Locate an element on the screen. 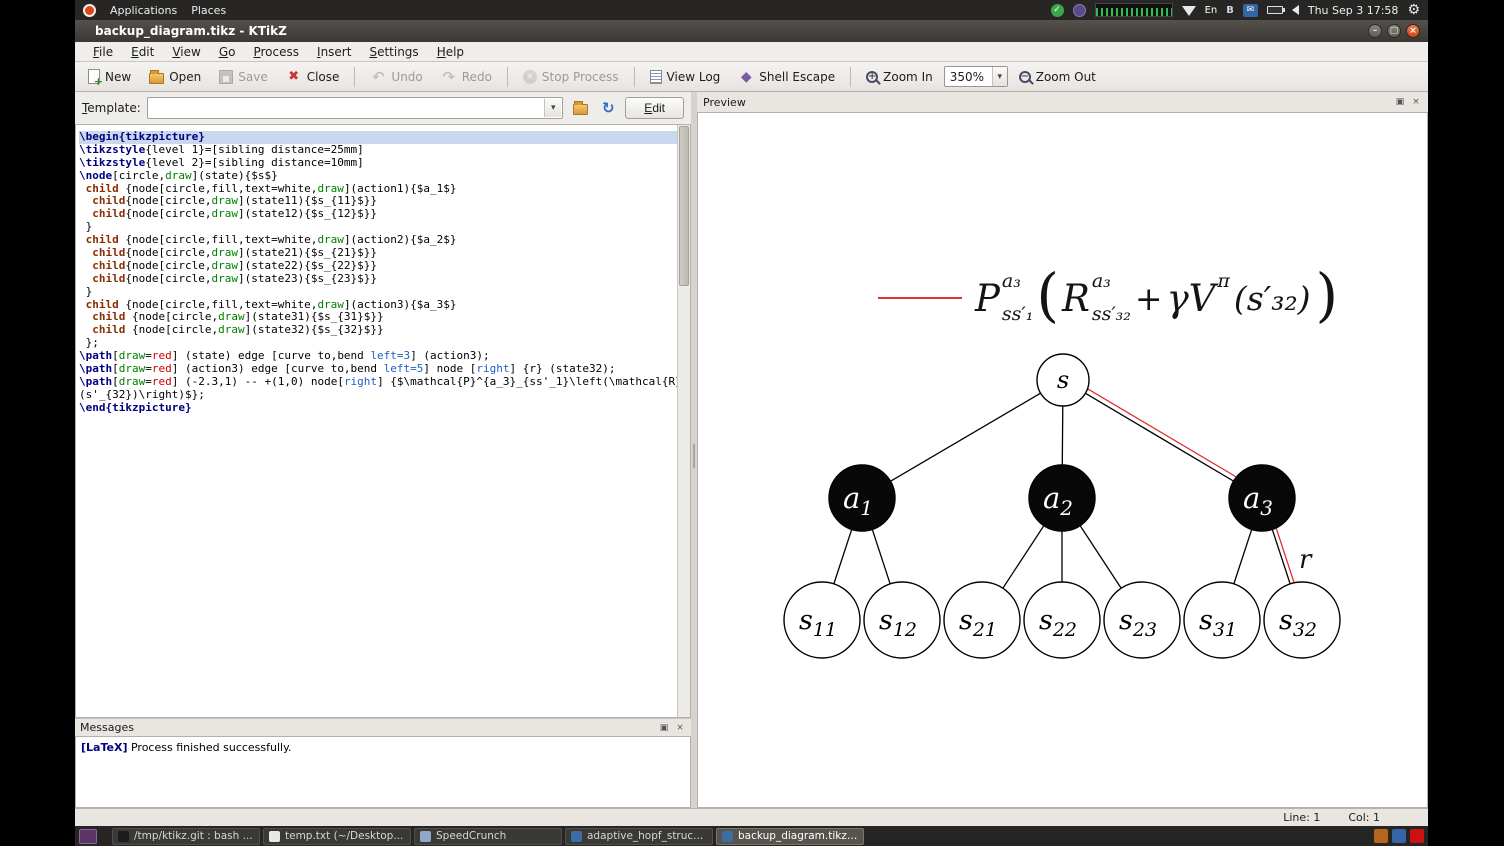 The image size is (1504, 846). clock: Thu Sep 3 17:58 is located at coordinates (1353, 10).